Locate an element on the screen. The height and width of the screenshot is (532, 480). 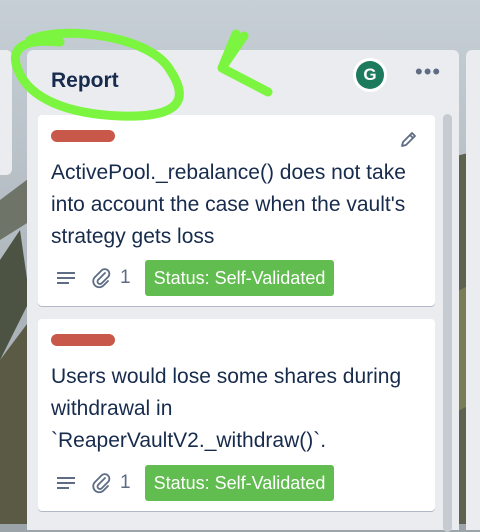
annotation-overlay is located at coordinates (141, 74).